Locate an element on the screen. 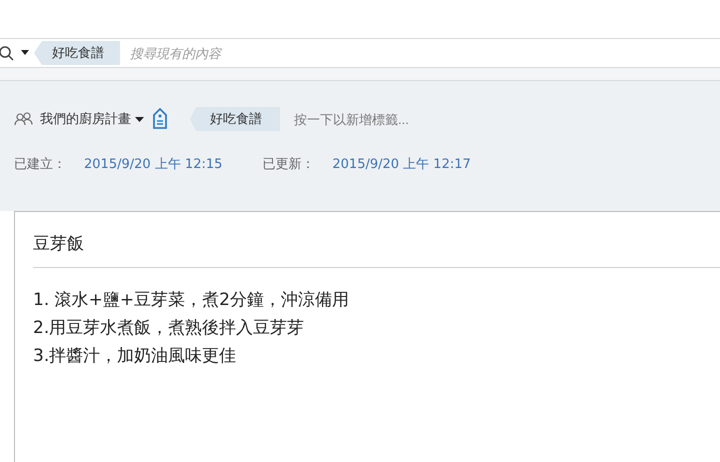 The image size is (720, 462). note-text-line: 3.拌醬汁，加奶油風味更佳 is located at coordinates (135, 356).